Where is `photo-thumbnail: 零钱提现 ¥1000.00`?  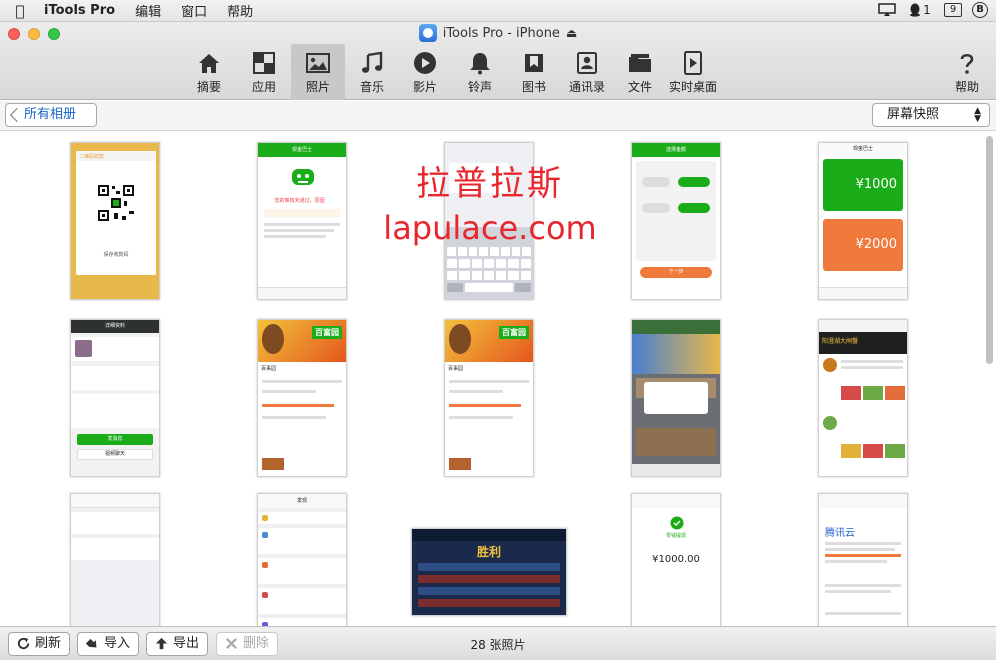
photo-thumbnail: 零钱提现 ¥1000.00 is located at coordinates (676, 559).